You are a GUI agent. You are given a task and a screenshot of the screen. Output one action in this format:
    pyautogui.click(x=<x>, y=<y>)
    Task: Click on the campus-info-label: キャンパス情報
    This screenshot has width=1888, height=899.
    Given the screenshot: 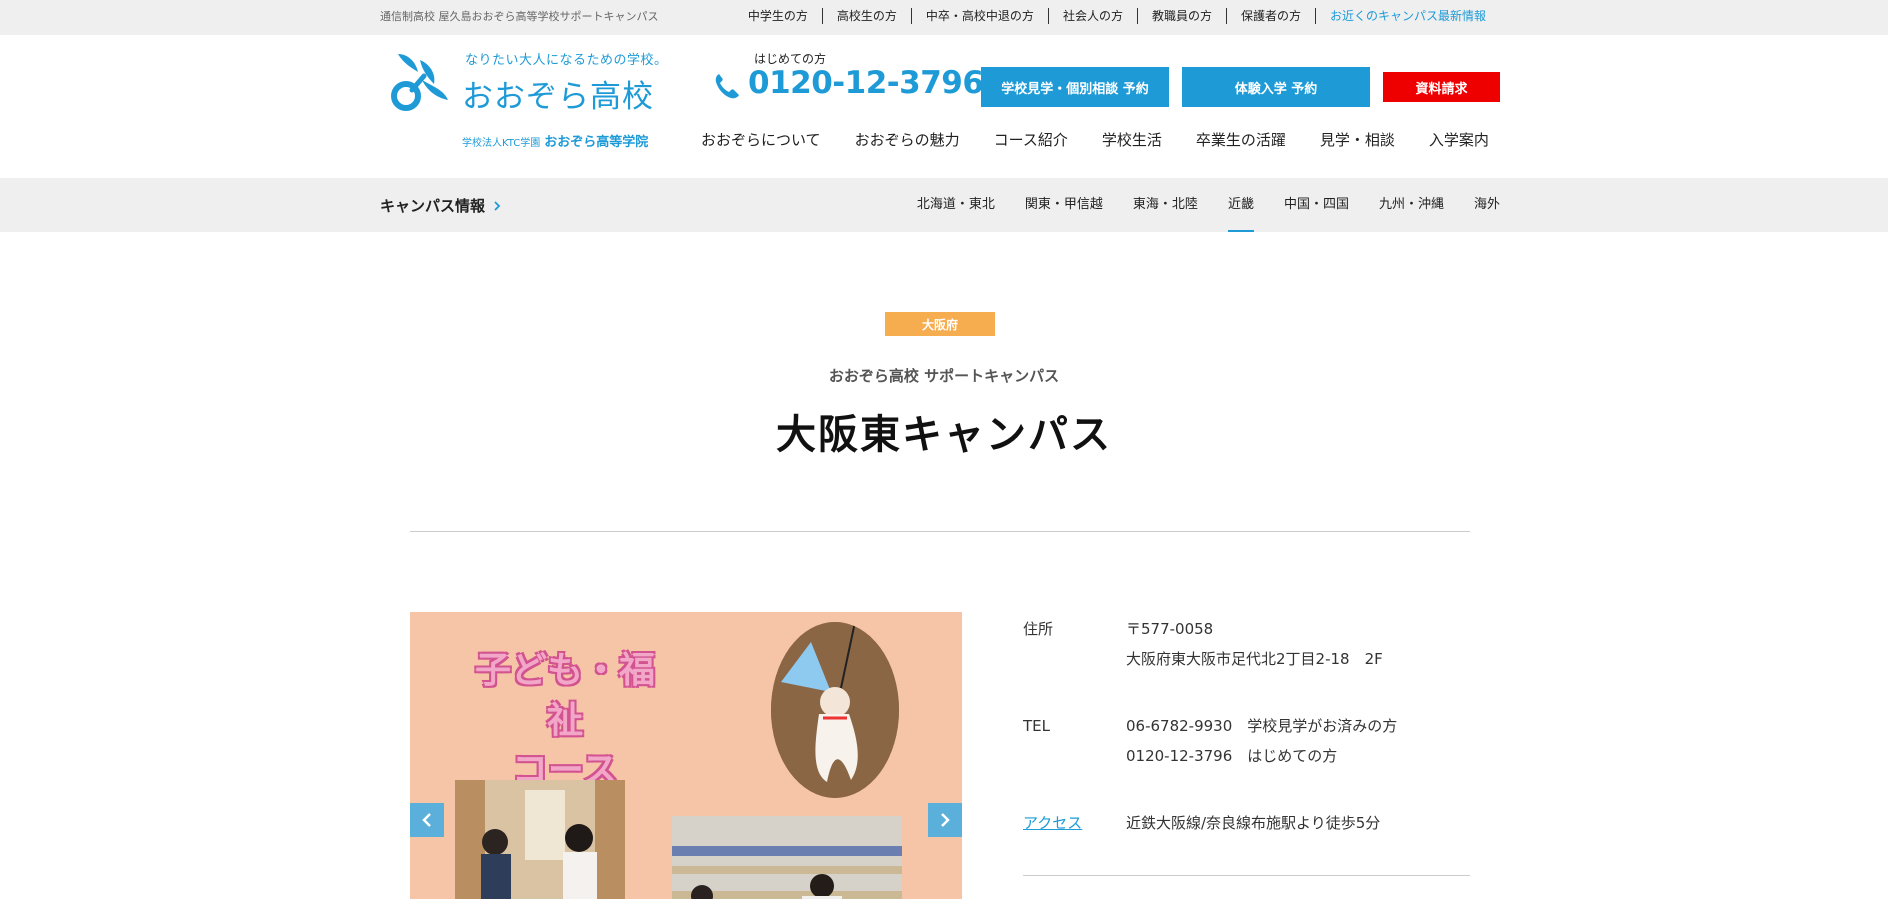 What is the action you would take?
    pyautogui.click(x=433, y=206)
    